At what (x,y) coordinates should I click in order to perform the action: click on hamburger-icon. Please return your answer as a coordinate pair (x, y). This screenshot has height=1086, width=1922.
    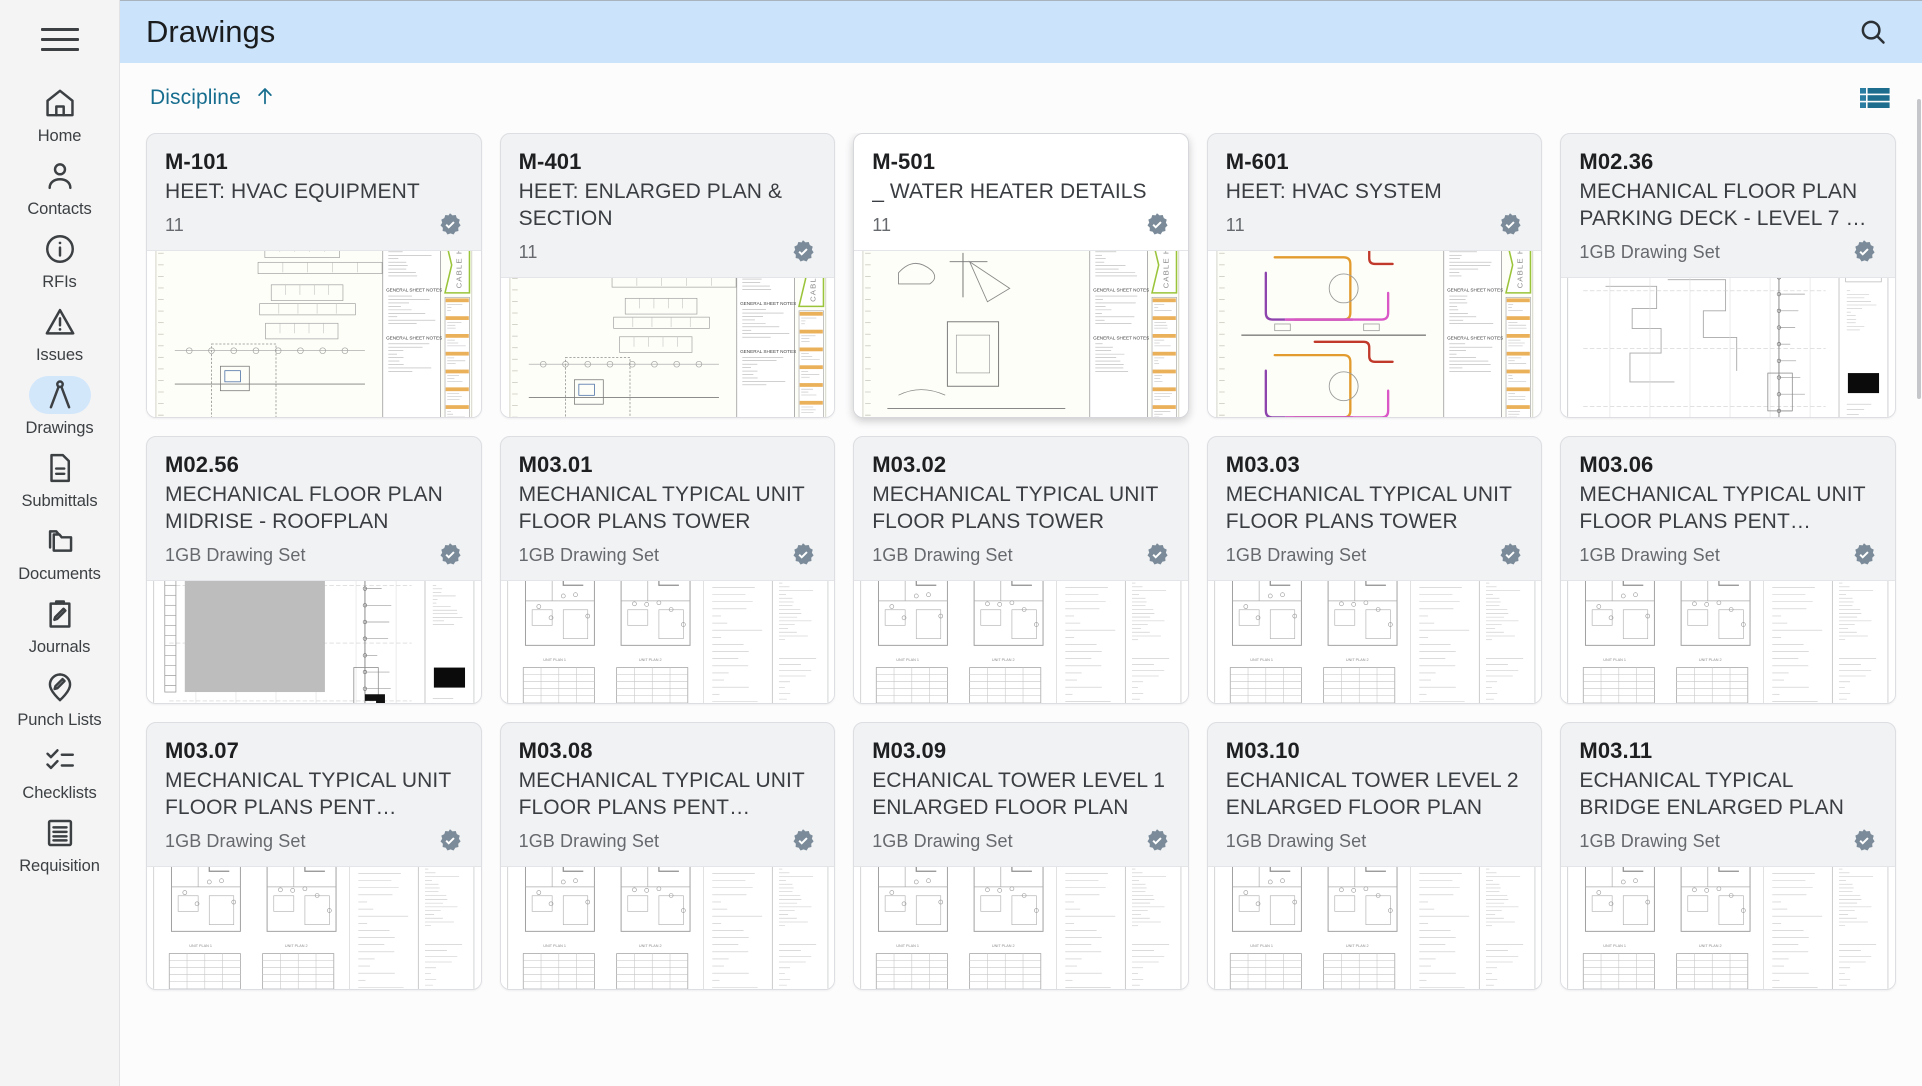
    Looking at the image, I should click on (60, 39).